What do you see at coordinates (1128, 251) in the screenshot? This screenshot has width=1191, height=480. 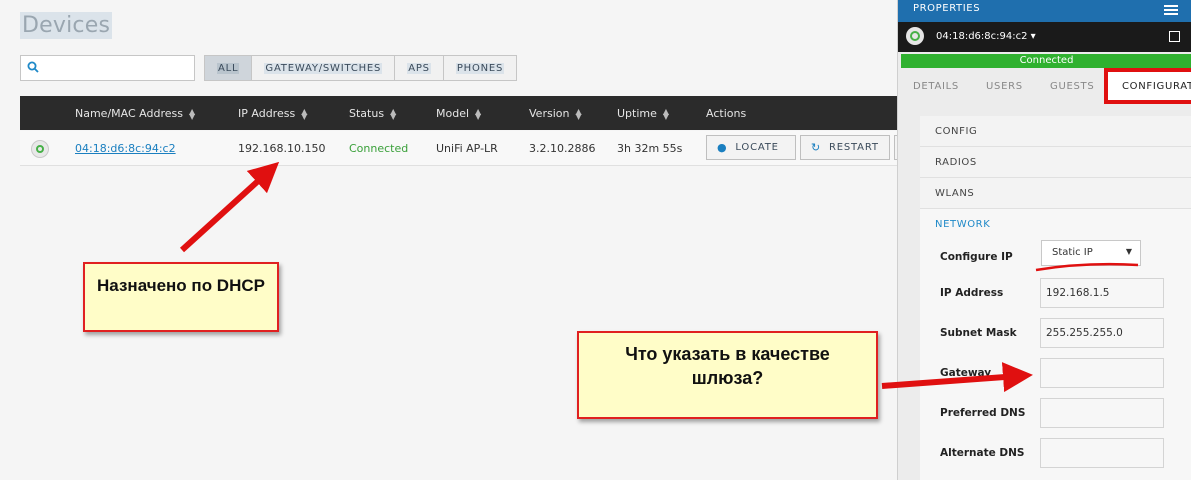 I see `dropdown-caret-icon: ▼` at bounding box center [1128, 251].